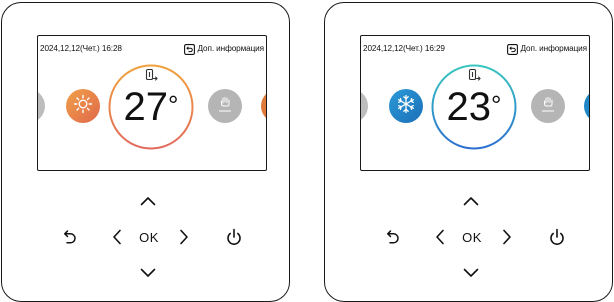 This screenshot has width=614, height=302. Describe the element at coordinates (152, 49) in the screenshot. I see `status-bar: 2024,12,12(Чет.) 16:28 Доп. информация` at that location.